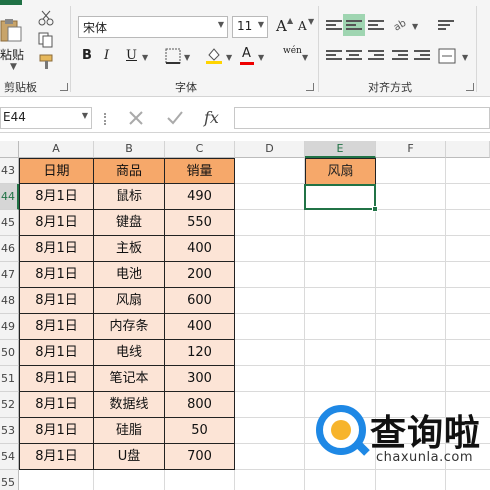 The height and width of the screenshot is (490, 490). Describe the element at coordinates (261, 57) in the screenshot. I see `font-color-dropdown-icon: ▼` at that location.